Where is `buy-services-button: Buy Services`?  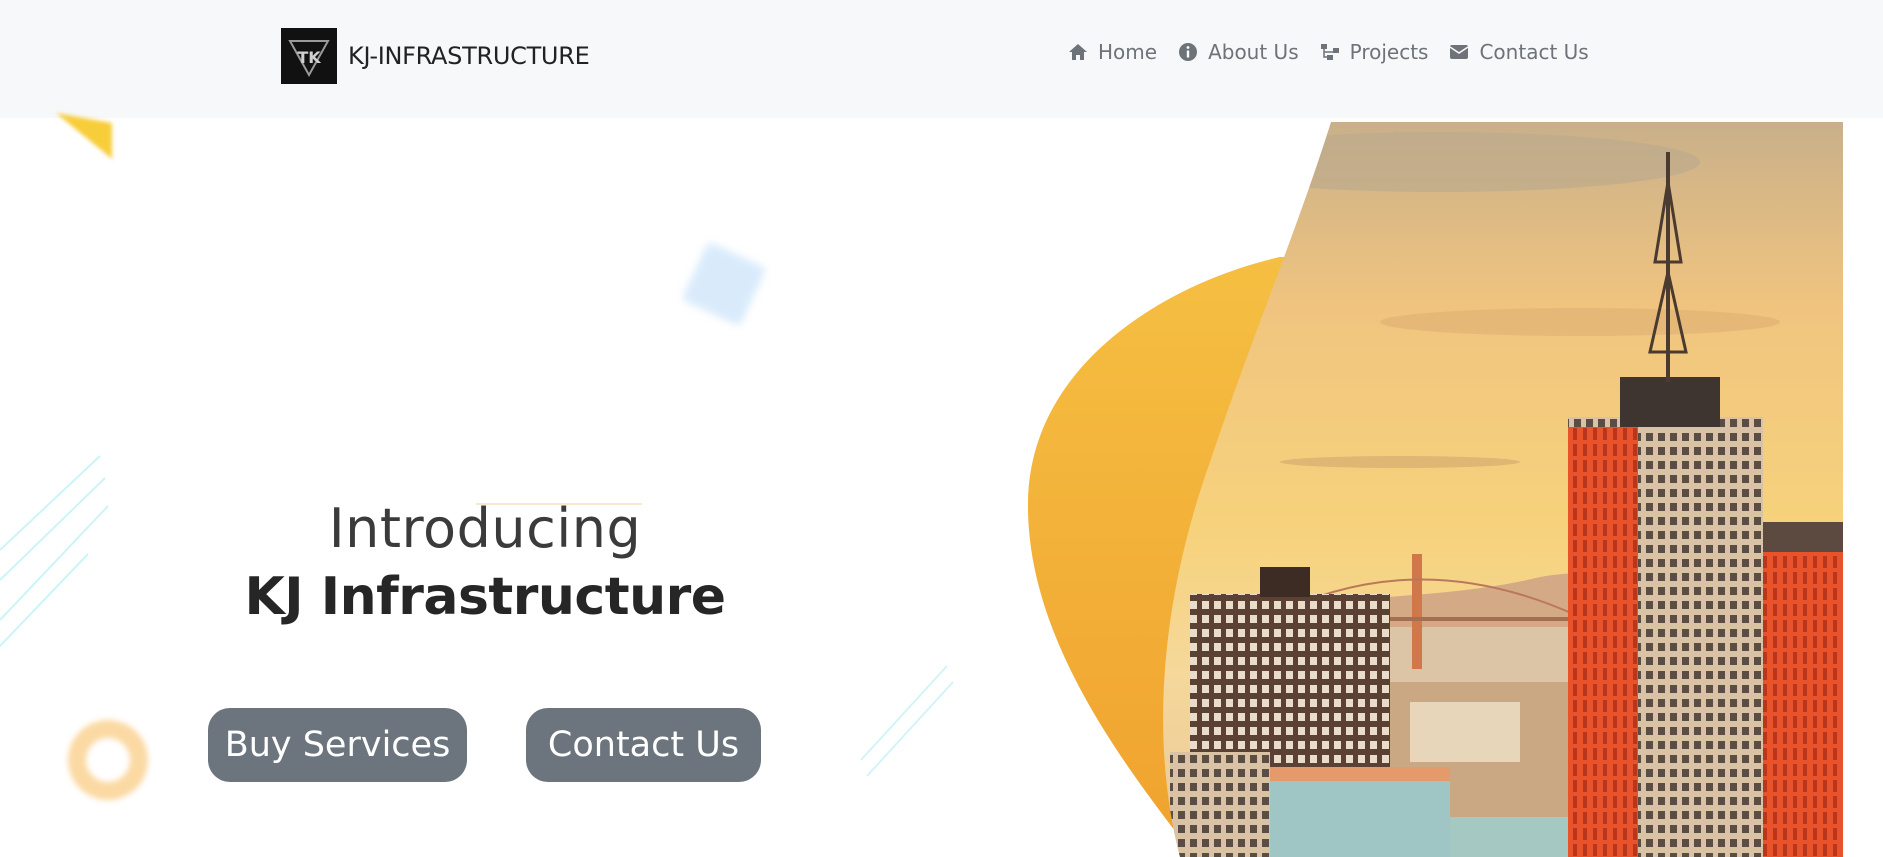
buy-services-button: Buy Services is located at coordinates (337, 745).